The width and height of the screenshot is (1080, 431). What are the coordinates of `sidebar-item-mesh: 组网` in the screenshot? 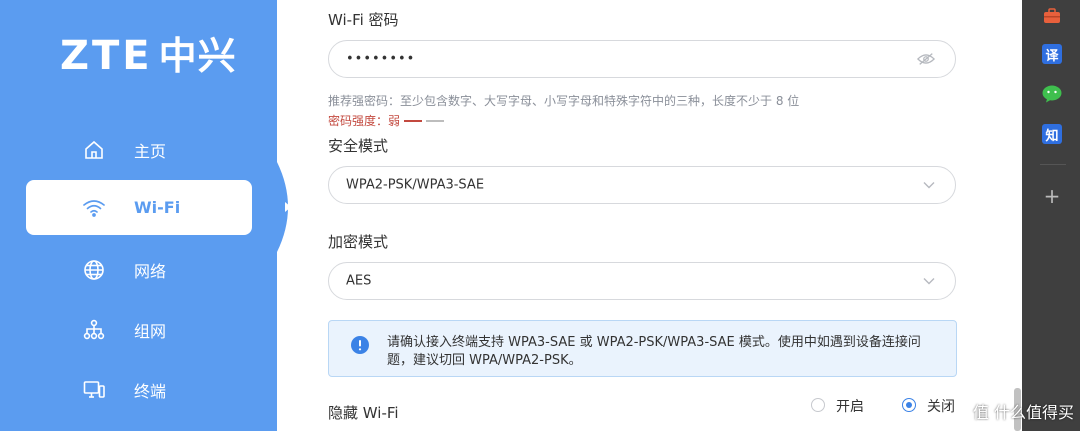 It's located at (139, 329).